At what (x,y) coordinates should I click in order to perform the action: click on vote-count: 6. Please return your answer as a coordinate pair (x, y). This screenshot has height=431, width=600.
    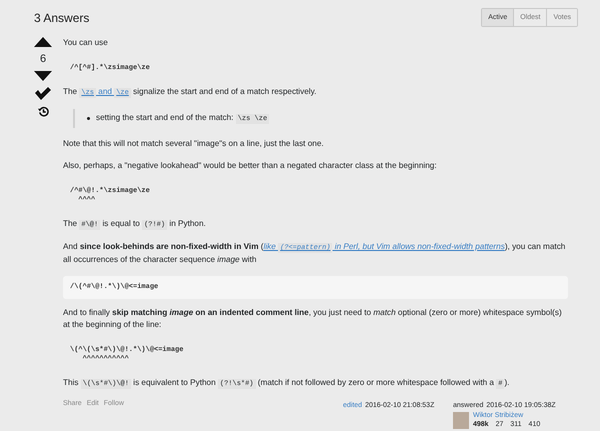
    Looking at the image, I should click on (43, 59).